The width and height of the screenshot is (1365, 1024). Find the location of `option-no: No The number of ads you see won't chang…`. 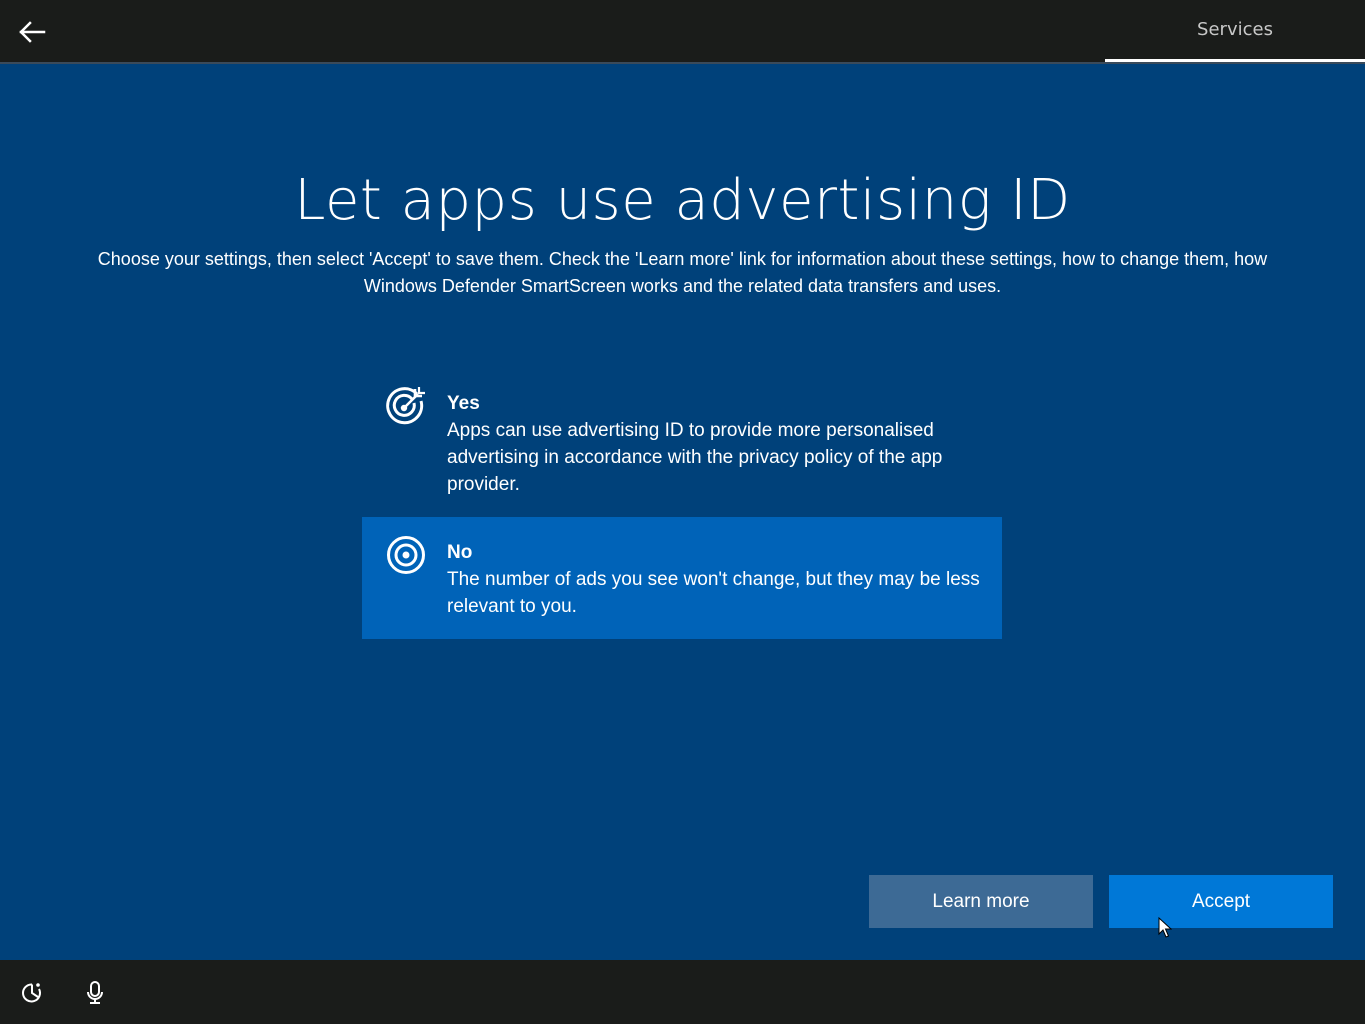

option-no: No The number of ads you see won't chang… is located at coordinates (682, 578).